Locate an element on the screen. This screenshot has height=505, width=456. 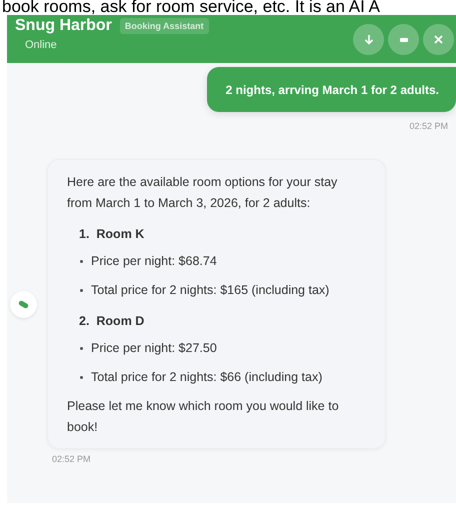
room-title: 1. Room K is located at coordinates (112, 234).